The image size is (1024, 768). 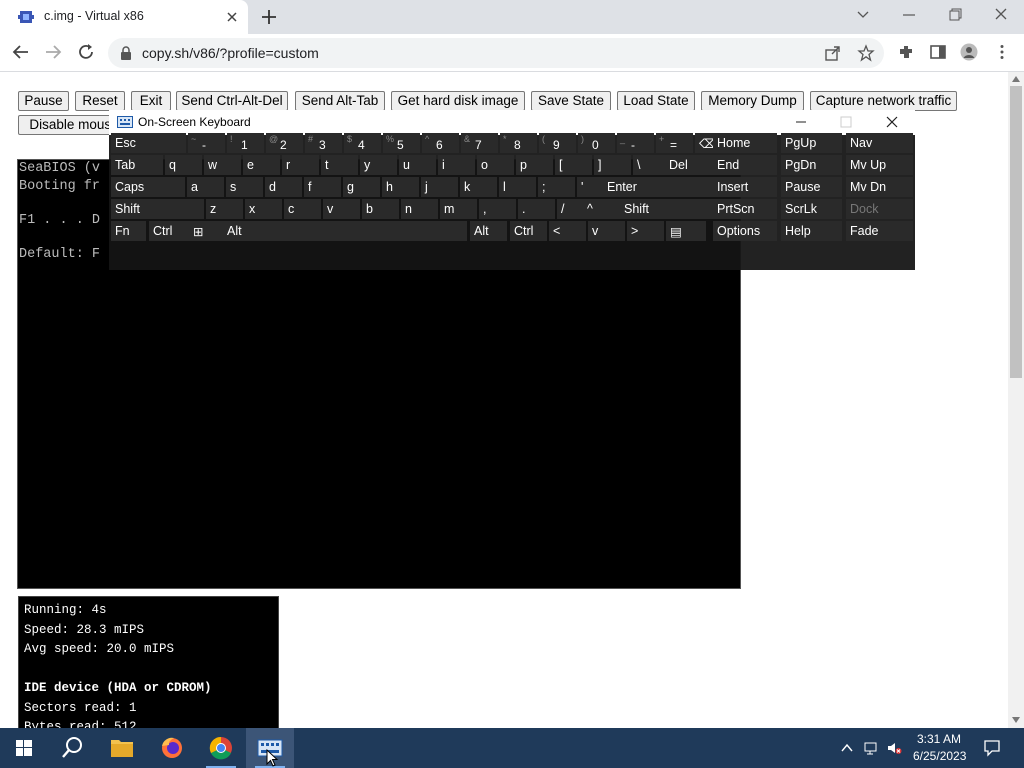 I want to click on search-icon, so click(x=72, y=748).